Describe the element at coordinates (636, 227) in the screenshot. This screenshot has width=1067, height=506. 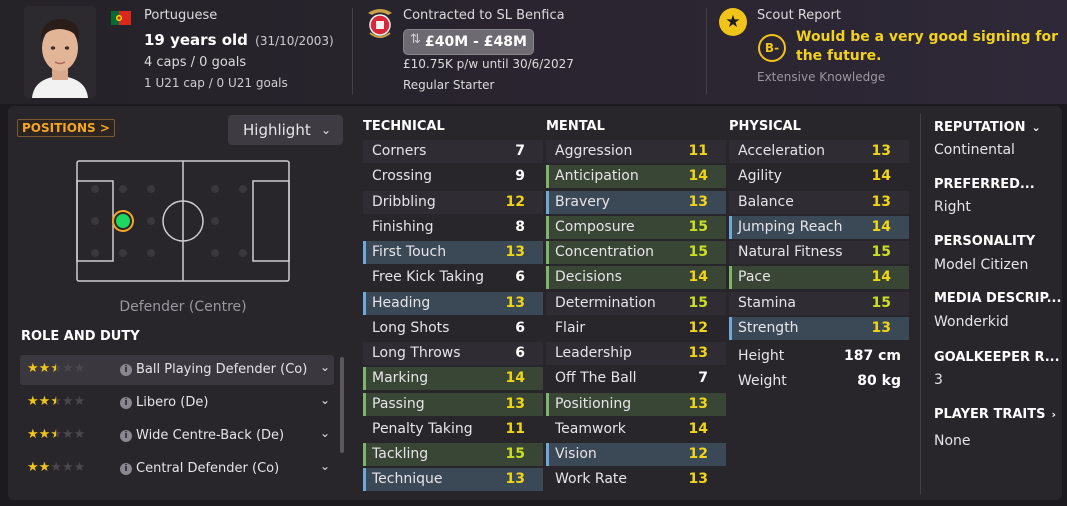
I see `mental-attribute-row: Composure 15` at that location.